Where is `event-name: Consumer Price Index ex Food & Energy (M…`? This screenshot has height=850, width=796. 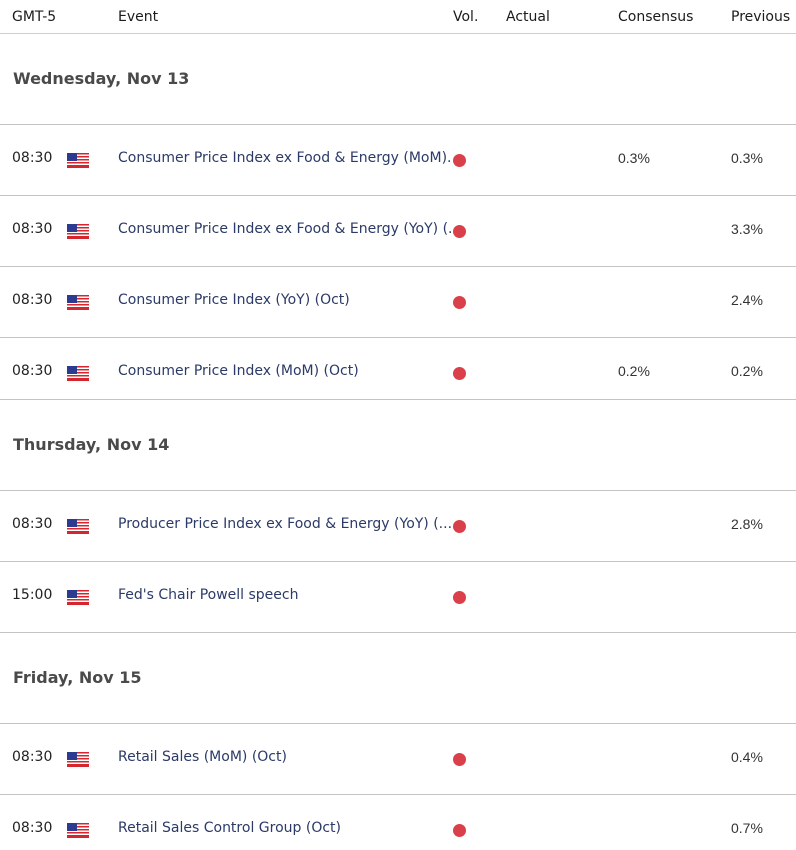 event-name: Consumer Price Index ex Food & Energy (M… is located at coordinates (285, 158).